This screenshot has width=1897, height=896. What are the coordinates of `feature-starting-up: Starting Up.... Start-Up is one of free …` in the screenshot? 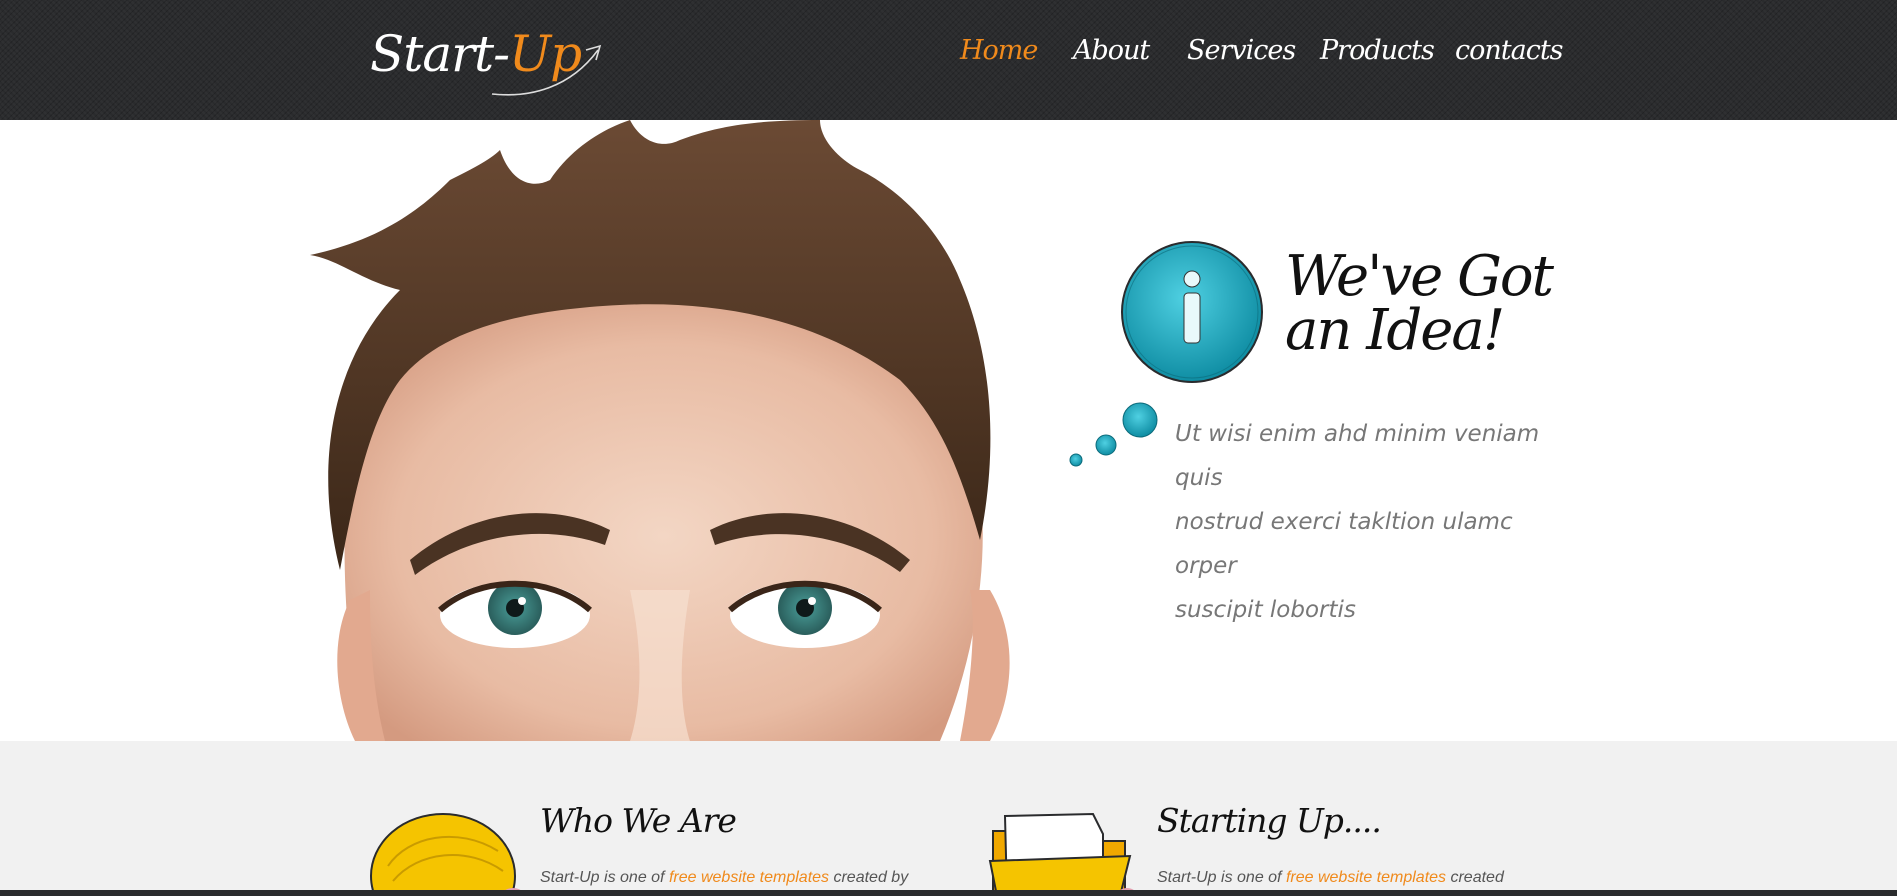 It's located at (1275, 815).